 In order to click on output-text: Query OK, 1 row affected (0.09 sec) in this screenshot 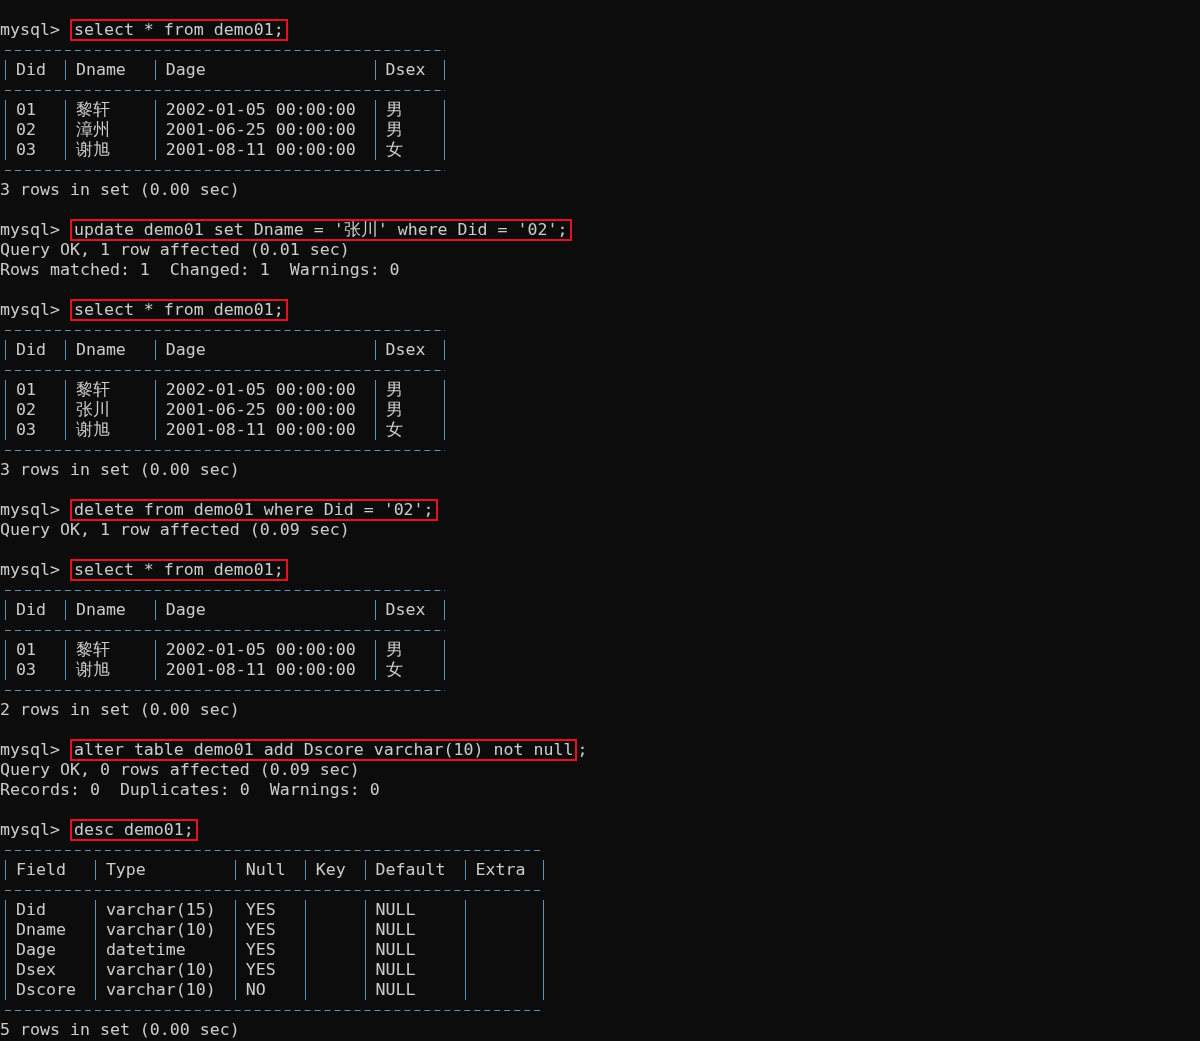, I will do `click(175, 530)`.